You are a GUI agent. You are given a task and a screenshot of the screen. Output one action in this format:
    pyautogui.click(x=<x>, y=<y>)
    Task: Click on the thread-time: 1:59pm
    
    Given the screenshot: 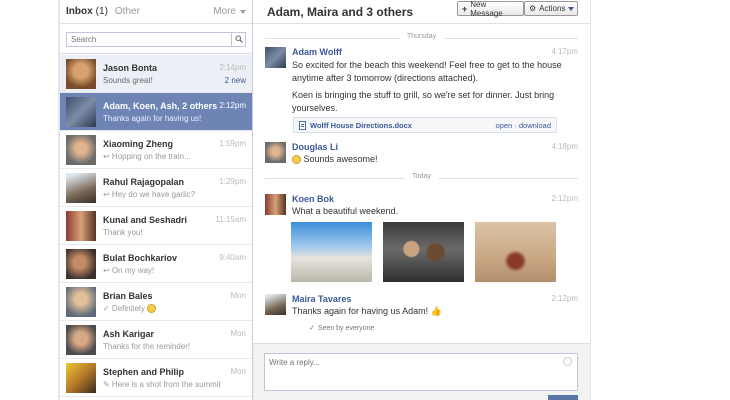 What is the action you would take?
    pyautogui.click(x=232, y=143)
    